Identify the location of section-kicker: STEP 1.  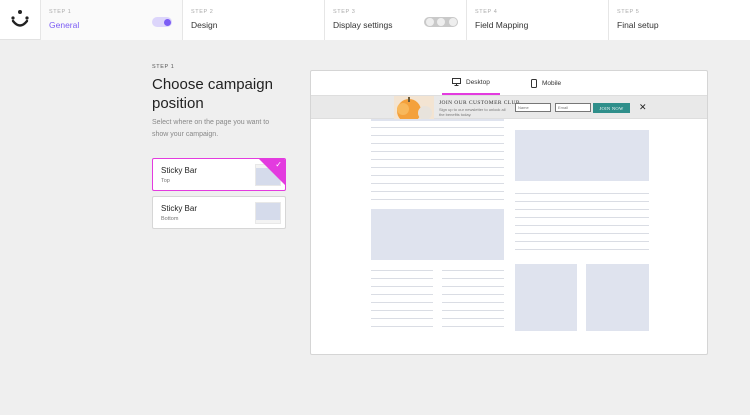
(163, 67).